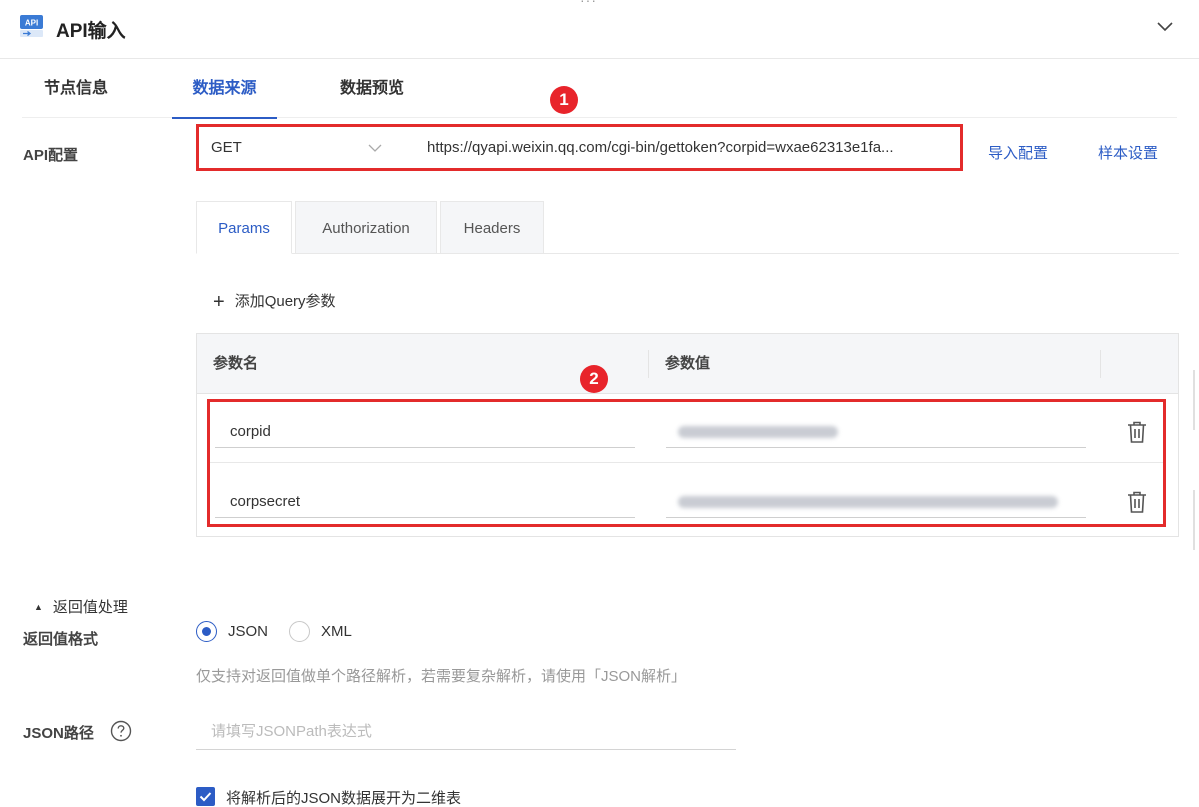 The width and height of the screenshot is (1199, 807). I want to click on return-section-label: 返回值处理, so click(90, 607).